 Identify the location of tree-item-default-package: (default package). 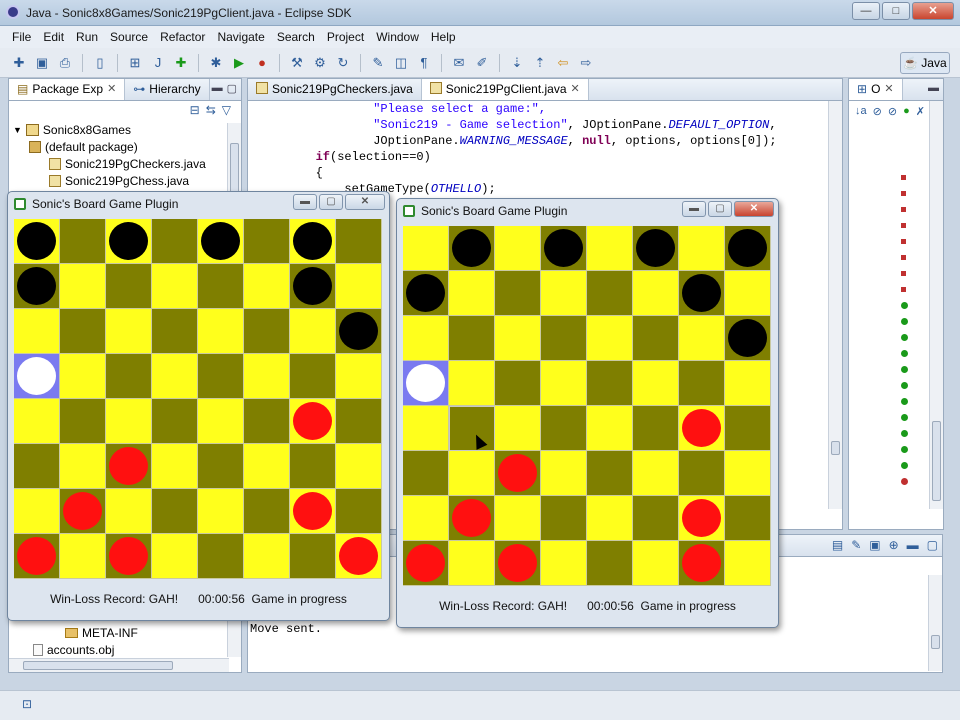
(127, 146).